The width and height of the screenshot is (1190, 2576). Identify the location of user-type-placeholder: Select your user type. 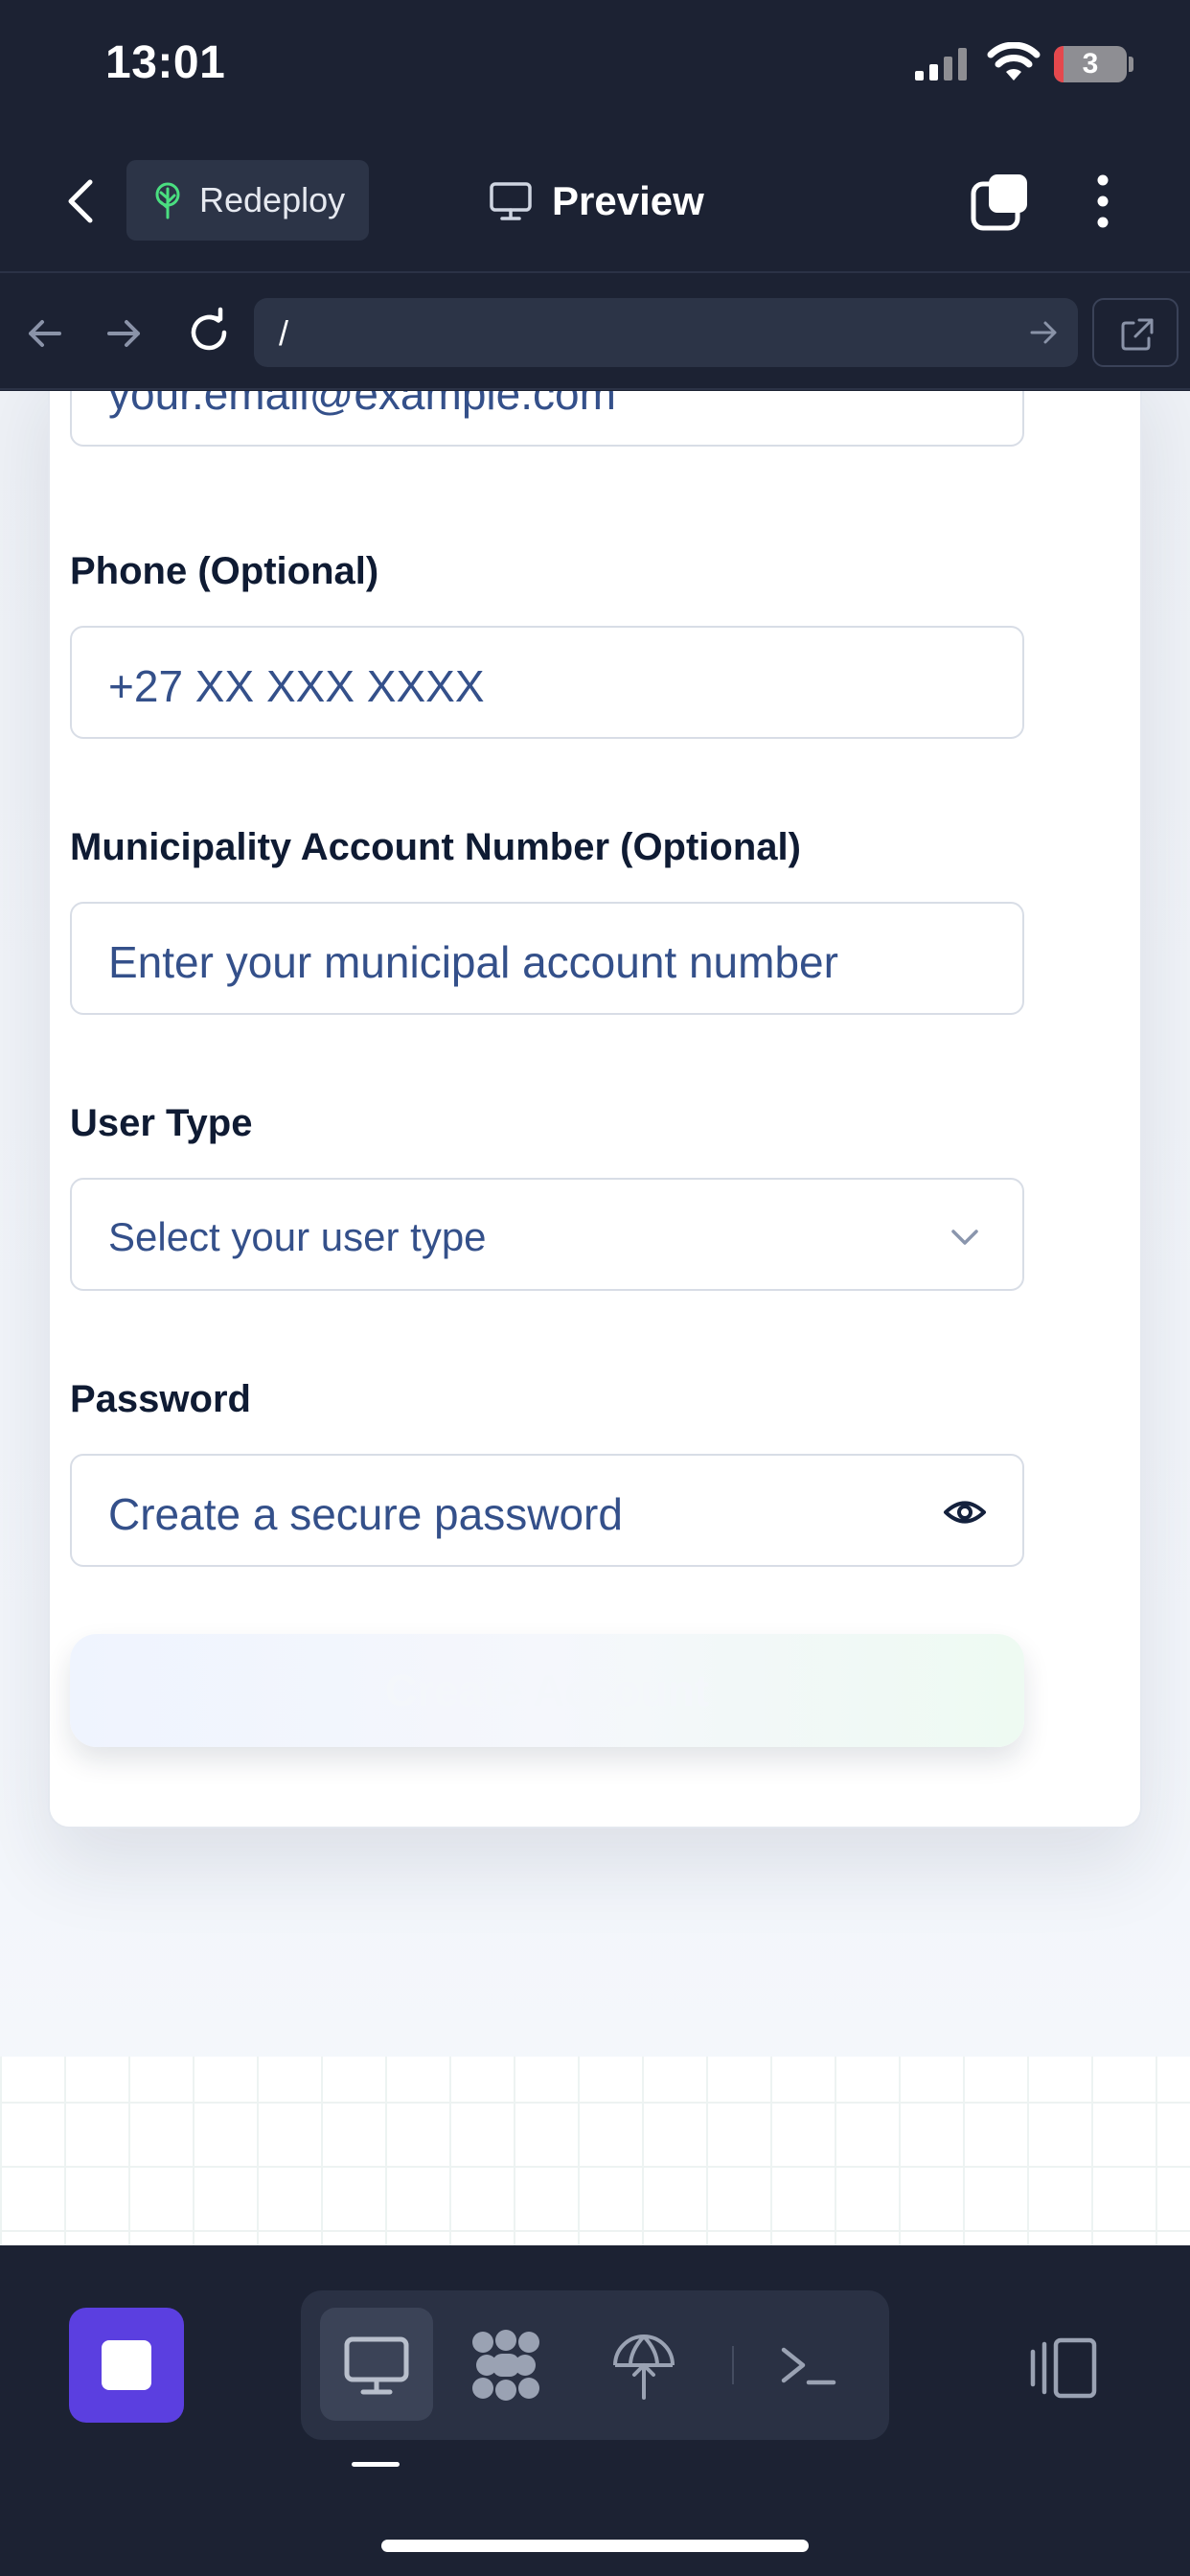
(297, 1236).